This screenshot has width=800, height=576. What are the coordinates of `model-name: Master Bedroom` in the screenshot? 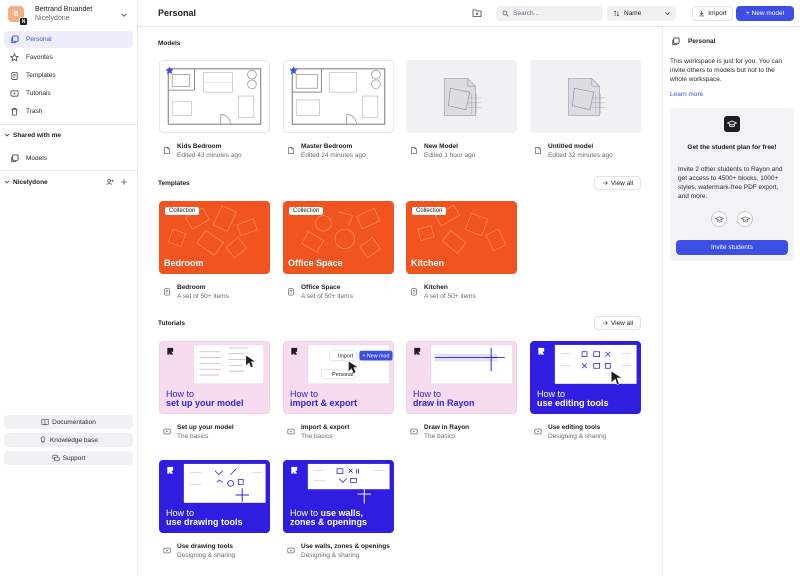 It's located at (327, 146).